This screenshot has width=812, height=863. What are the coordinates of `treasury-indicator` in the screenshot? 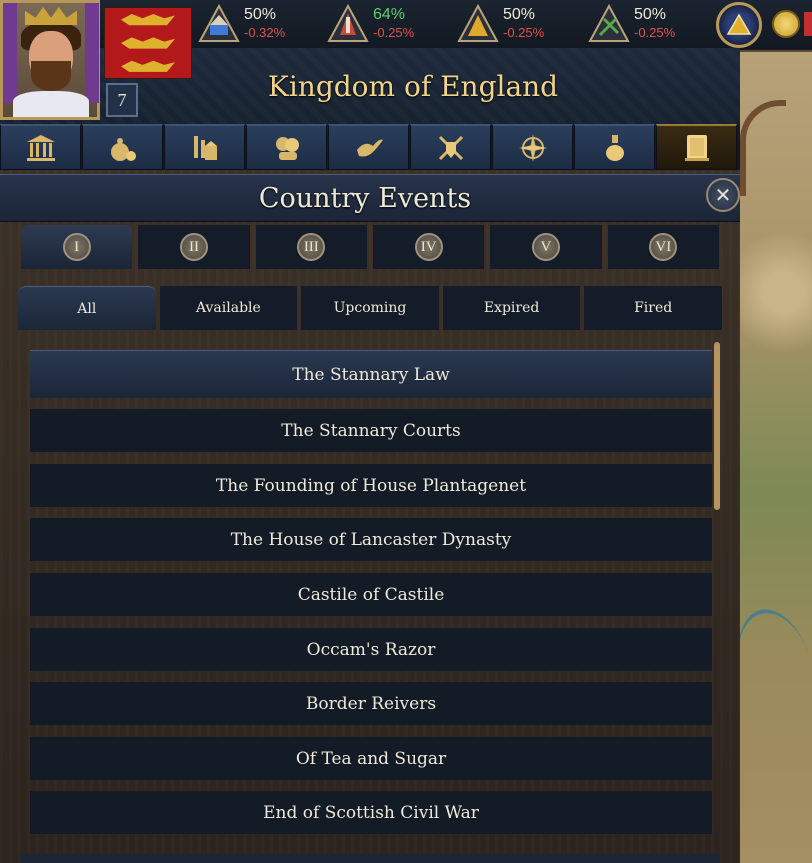 It's located at (808, 24).